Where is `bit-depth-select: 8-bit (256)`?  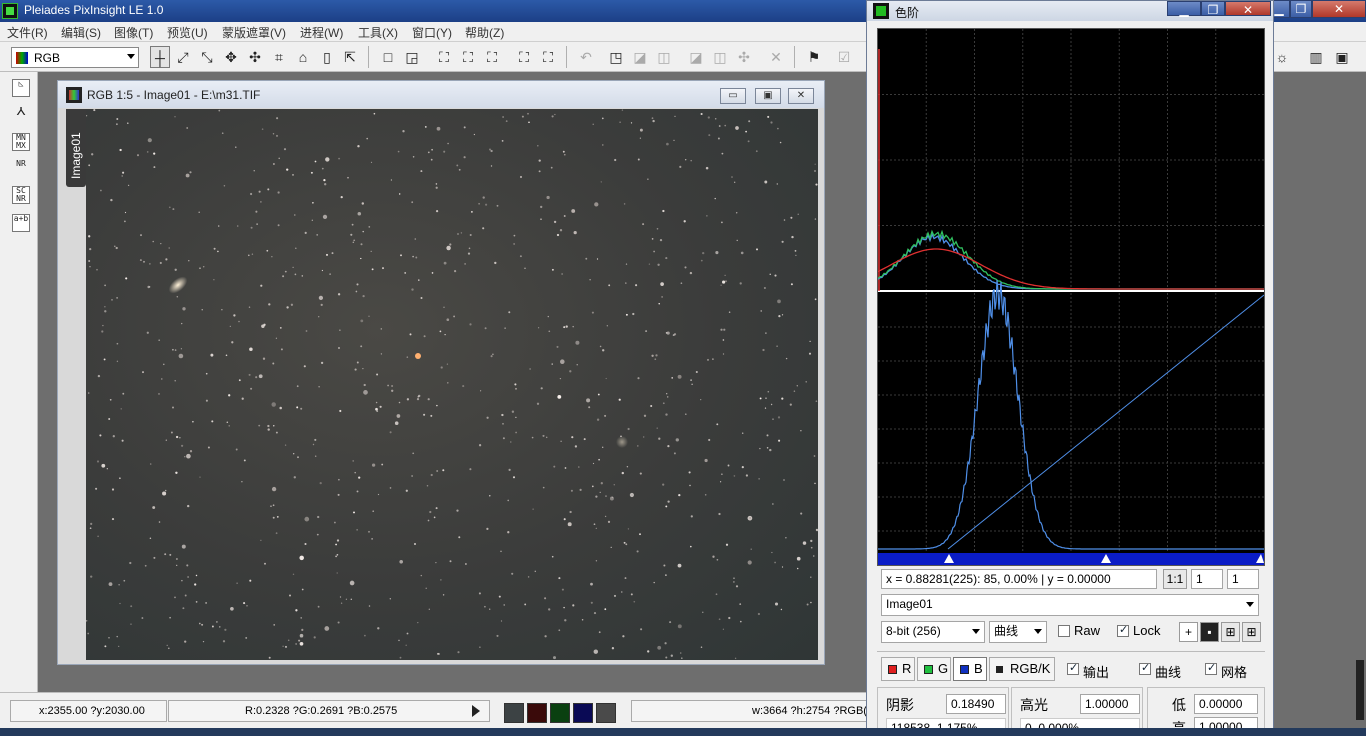 bit-depth-select: 8-bit (256) is located at coordinates (933, 632).